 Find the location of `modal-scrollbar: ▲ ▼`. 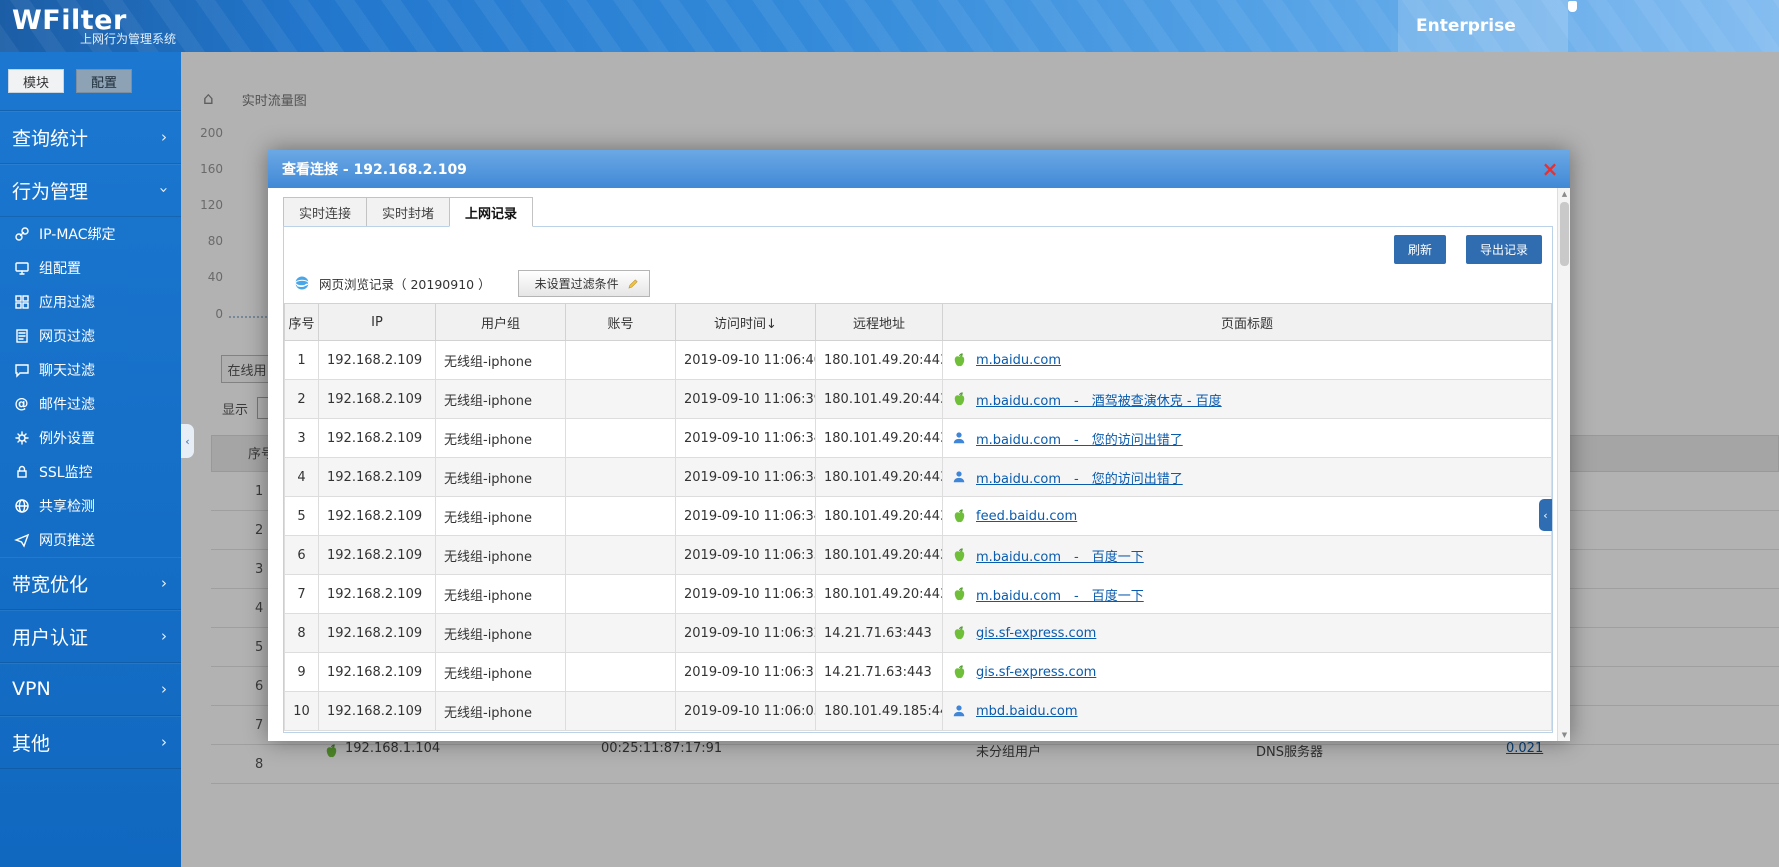

modal-scrollbar: ▲ ▼ is located at coordinates (1563, 464).